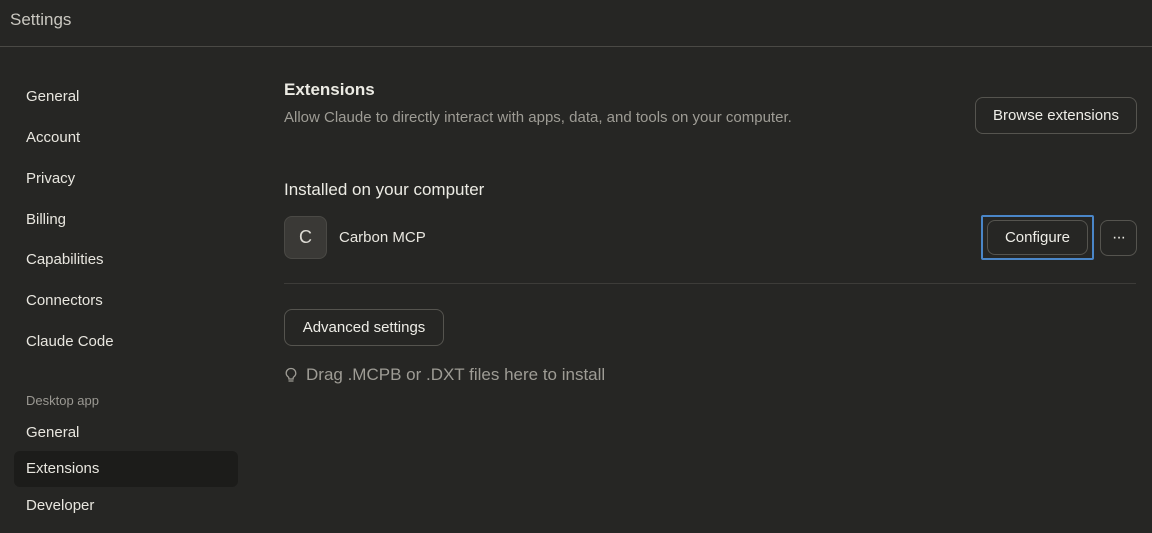 The height and width of the screenshot is (533, 1152). Describe the element at coordinates (126, 220) in the screenshot. I see `sidebar-item-billing: Billing` at that location.